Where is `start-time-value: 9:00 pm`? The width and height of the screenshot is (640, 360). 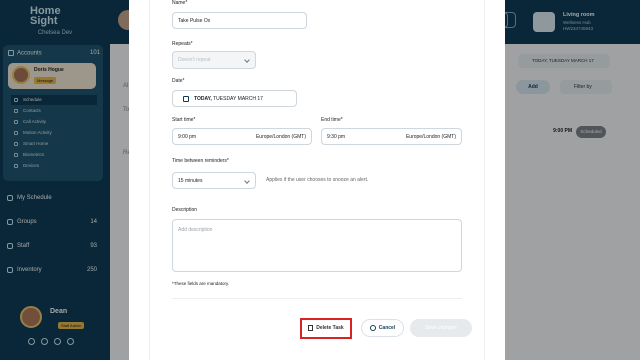 start-time-value: 9:00 pm is located at coordinates (187, 137).